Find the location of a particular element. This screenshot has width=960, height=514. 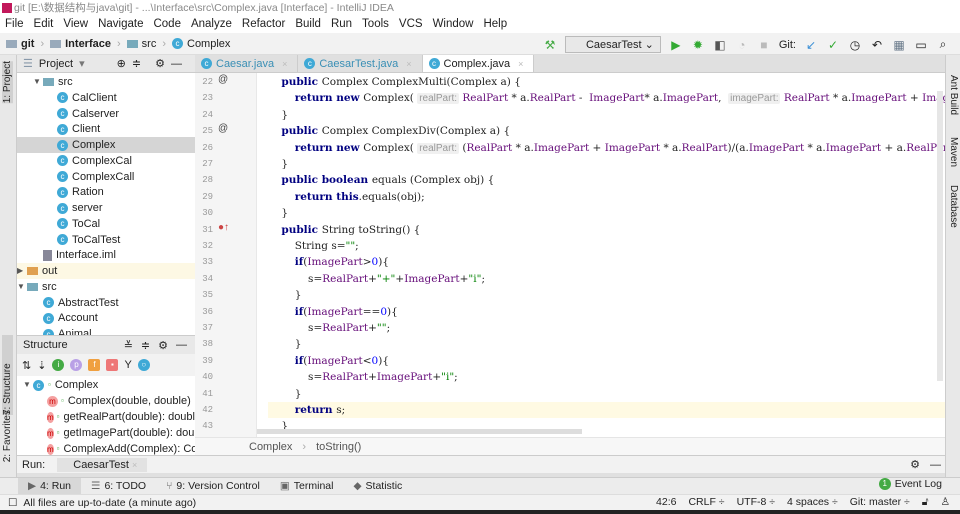

show-lambdas-icon: Y is located at coordinates (127, 365).